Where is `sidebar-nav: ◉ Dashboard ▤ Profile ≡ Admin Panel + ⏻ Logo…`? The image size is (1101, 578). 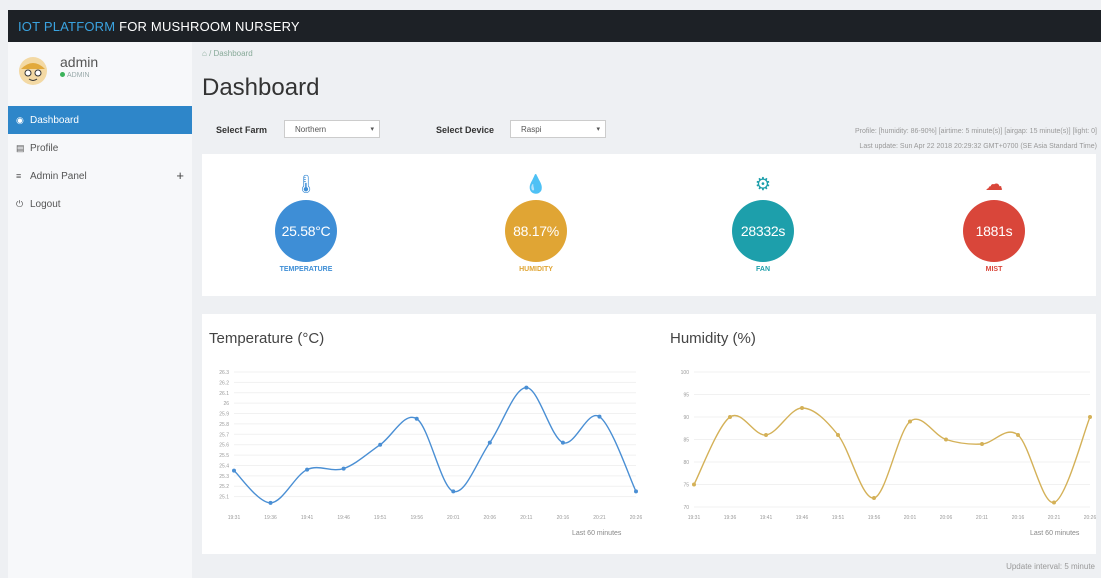 sidebar-nav: ◉ Dashboard ▤ Profile ≡ Admin Panel + ⏻ Logo… is located at coordinates (100, 162).